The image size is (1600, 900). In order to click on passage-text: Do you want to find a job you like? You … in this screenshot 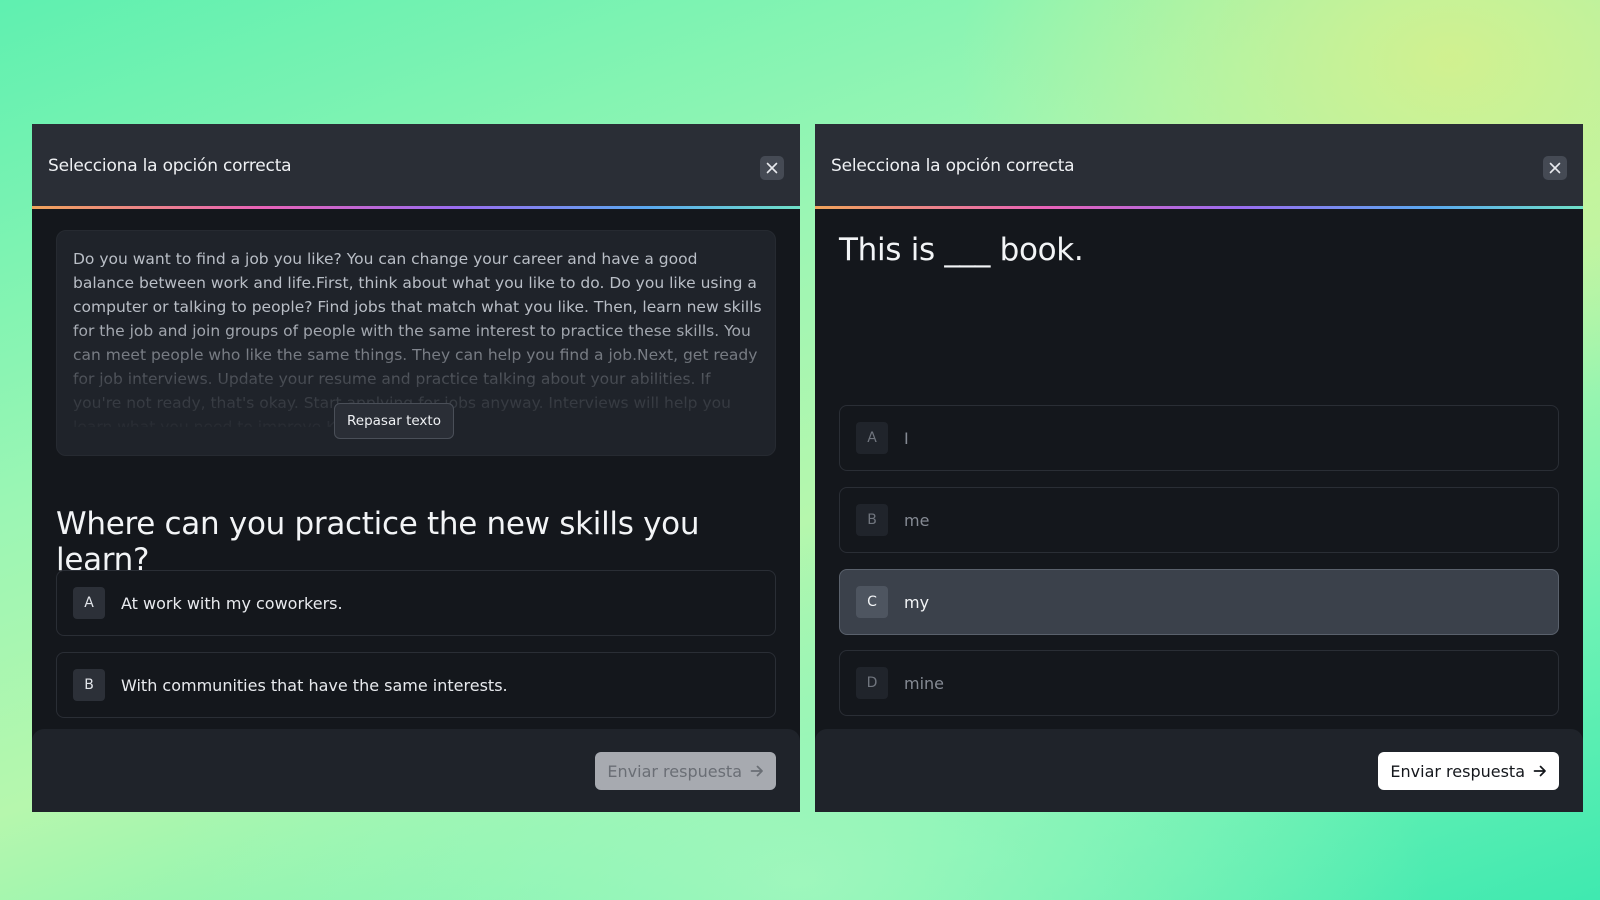, I will do `click(417, 338)`.